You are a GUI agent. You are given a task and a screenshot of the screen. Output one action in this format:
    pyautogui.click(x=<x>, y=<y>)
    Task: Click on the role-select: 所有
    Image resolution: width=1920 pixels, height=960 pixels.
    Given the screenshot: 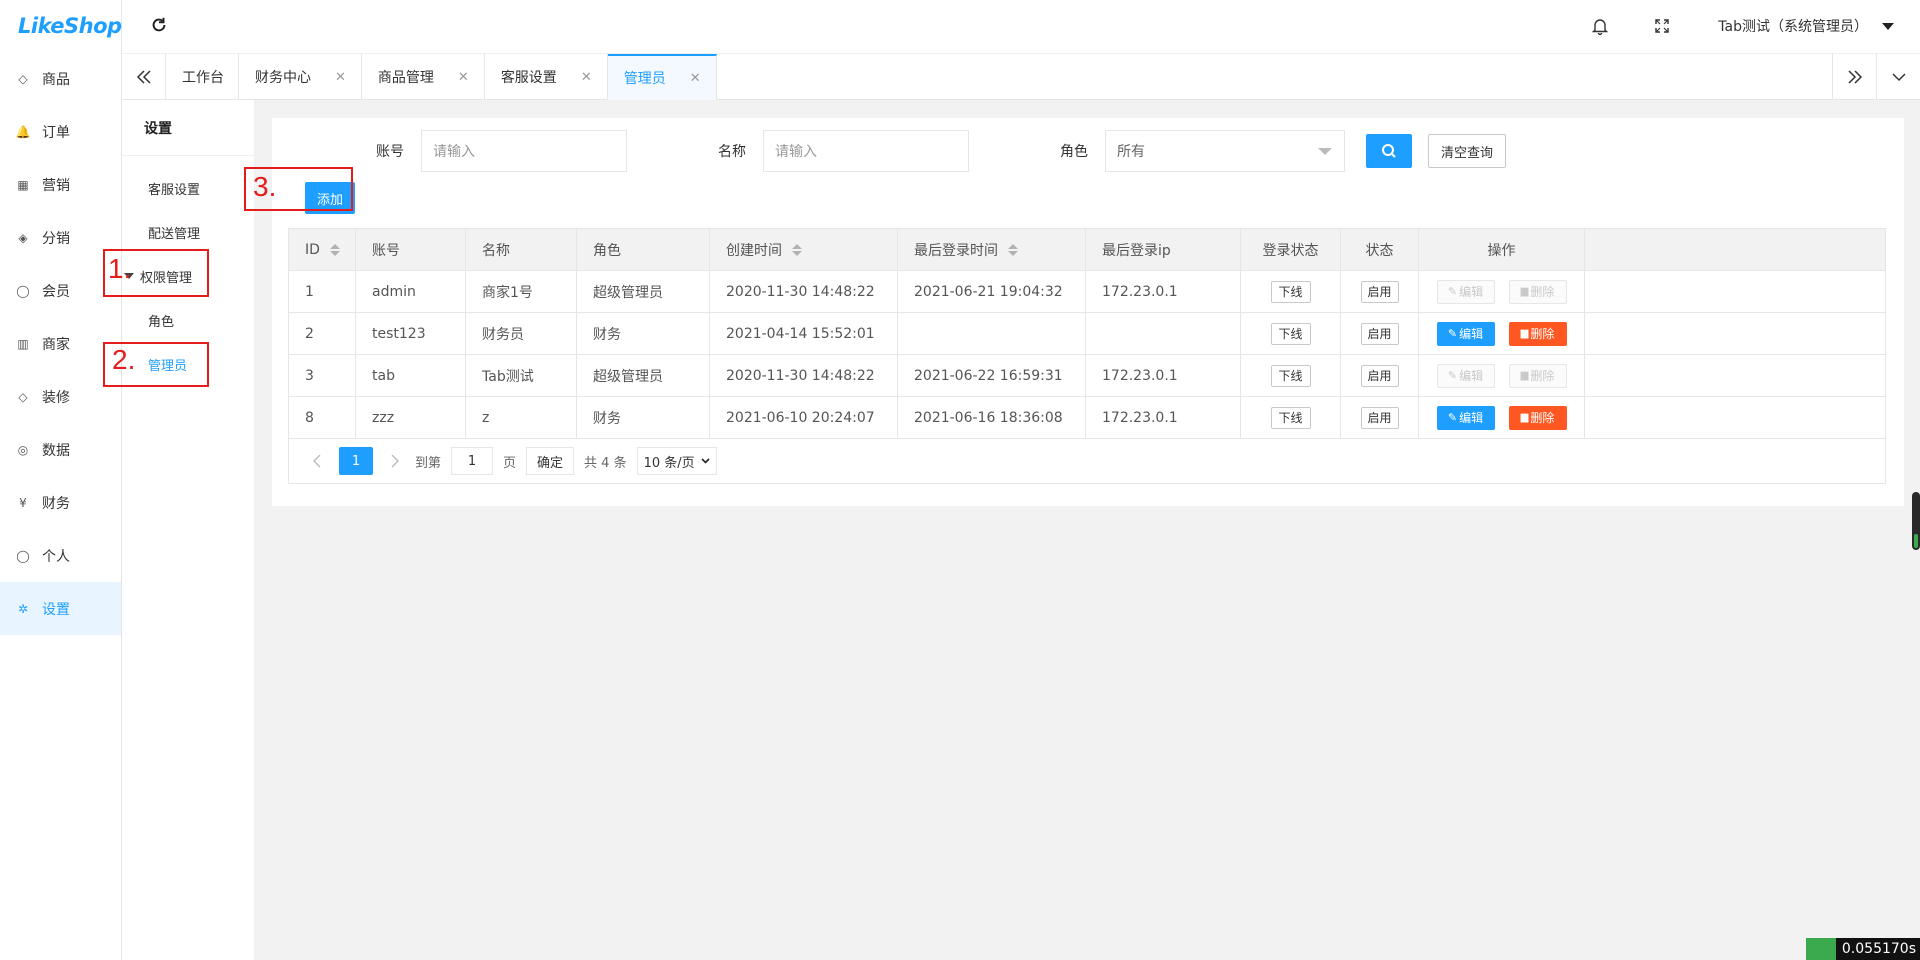 What is the action you would take?
    pyautogui.click(x=1225, y=151)
    